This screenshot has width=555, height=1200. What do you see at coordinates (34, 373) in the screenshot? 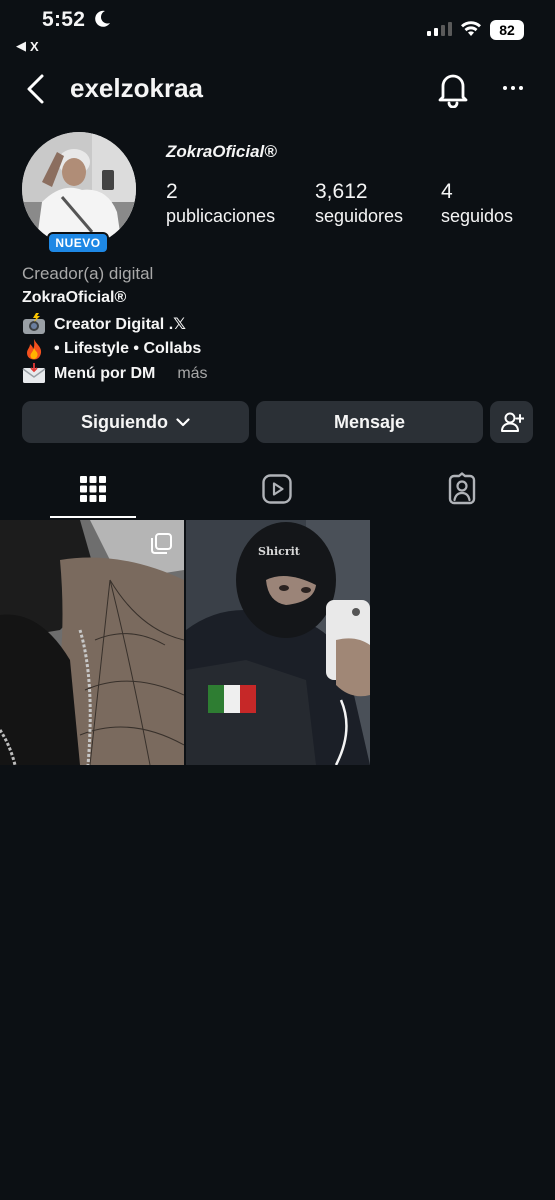
I see `envelope-icon` at bounding box center [34, 373].